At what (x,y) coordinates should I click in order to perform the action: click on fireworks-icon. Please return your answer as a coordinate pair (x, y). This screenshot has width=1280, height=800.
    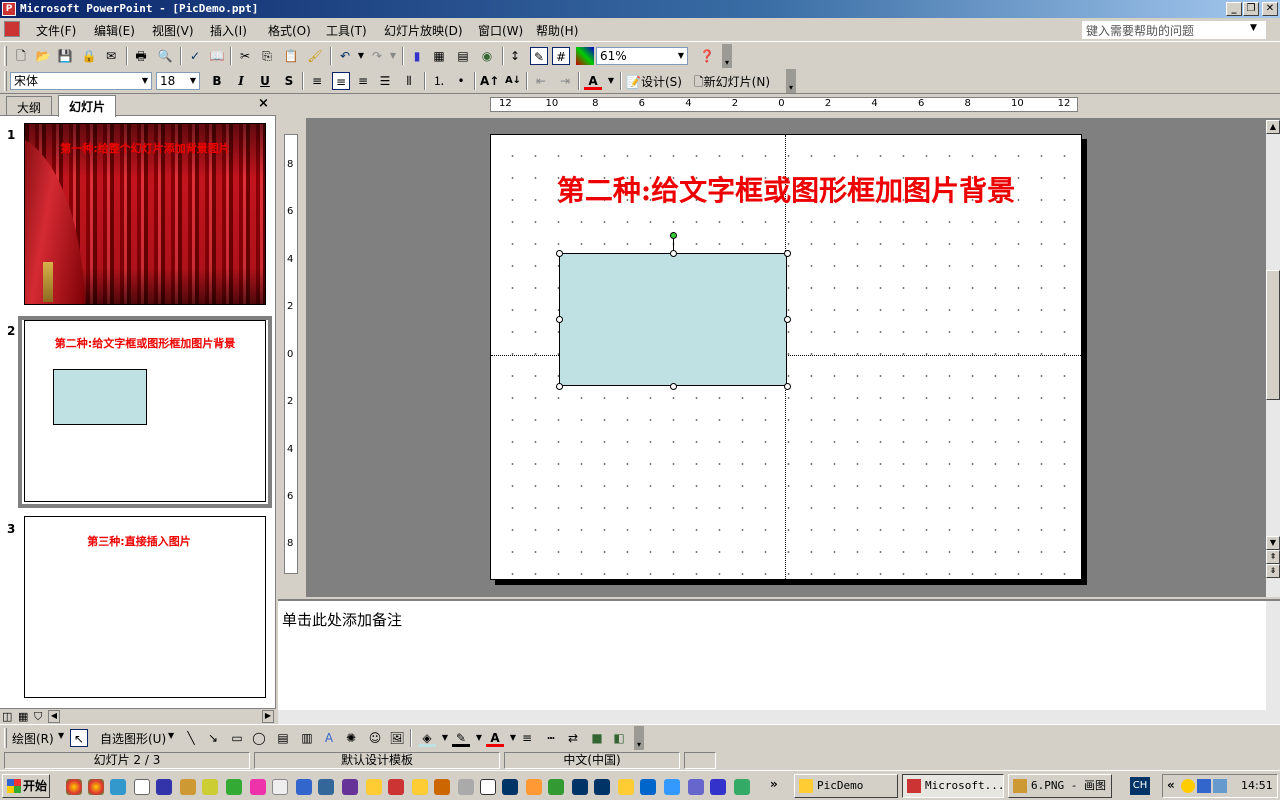
    Looking at the image, I should click on (210, 787).